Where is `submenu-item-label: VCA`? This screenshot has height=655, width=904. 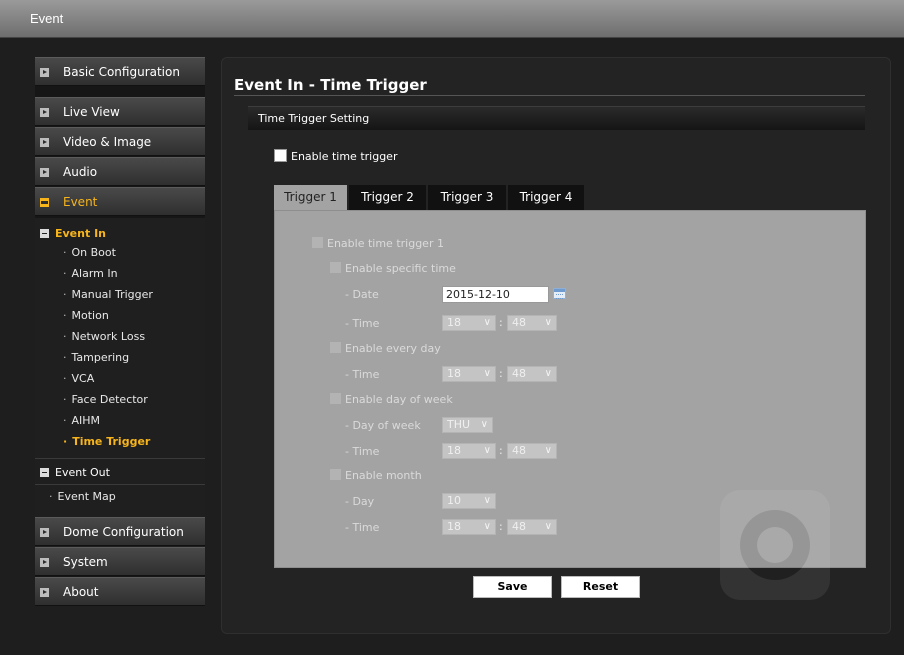
submenu-item-label: VCA is located at coordinates (83, 378).